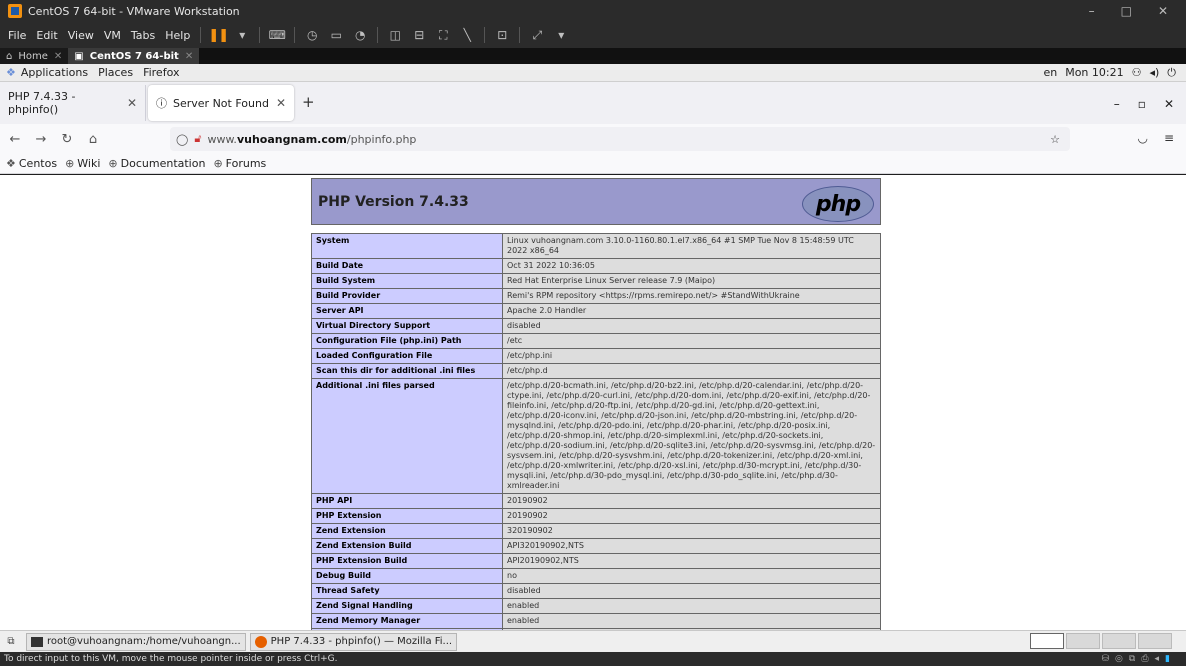  What do you see at coordinates (407, 326) in the screenshot?
I see `row-key: Virtual Directory Support` at bounding box center [407, 326].